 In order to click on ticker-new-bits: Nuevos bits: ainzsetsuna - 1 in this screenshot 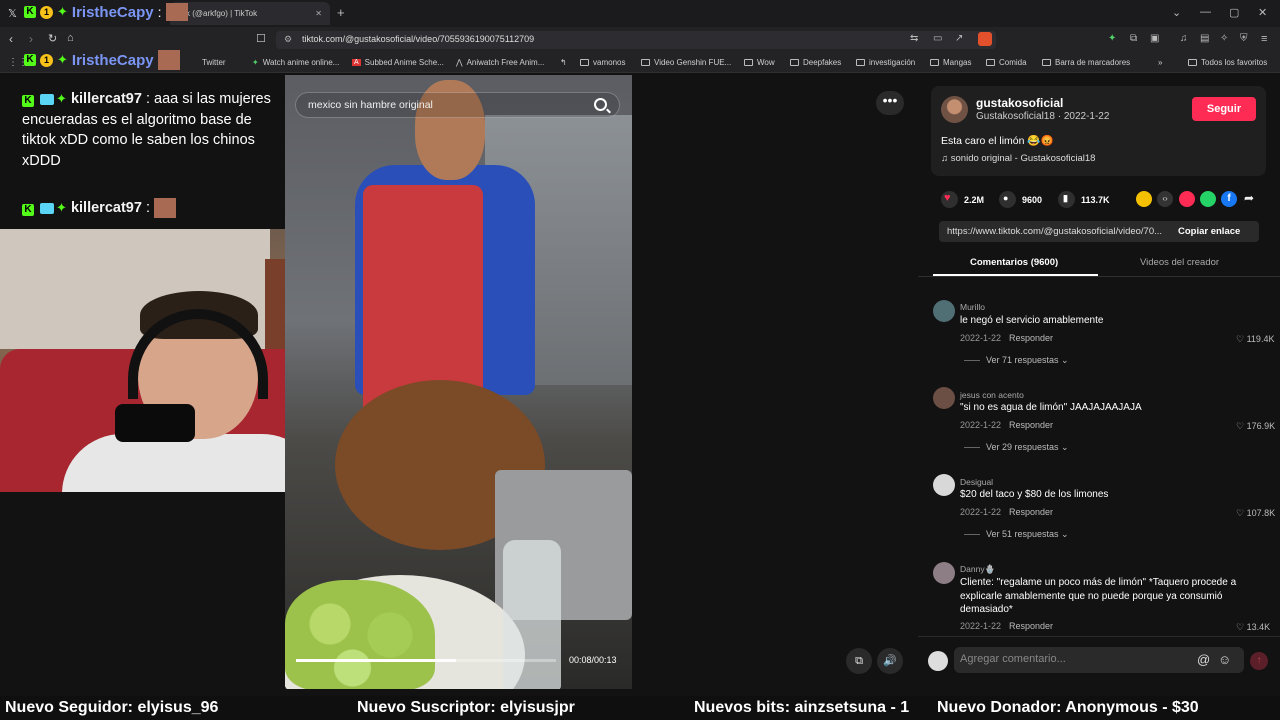, I will do `click(802, 707)`.